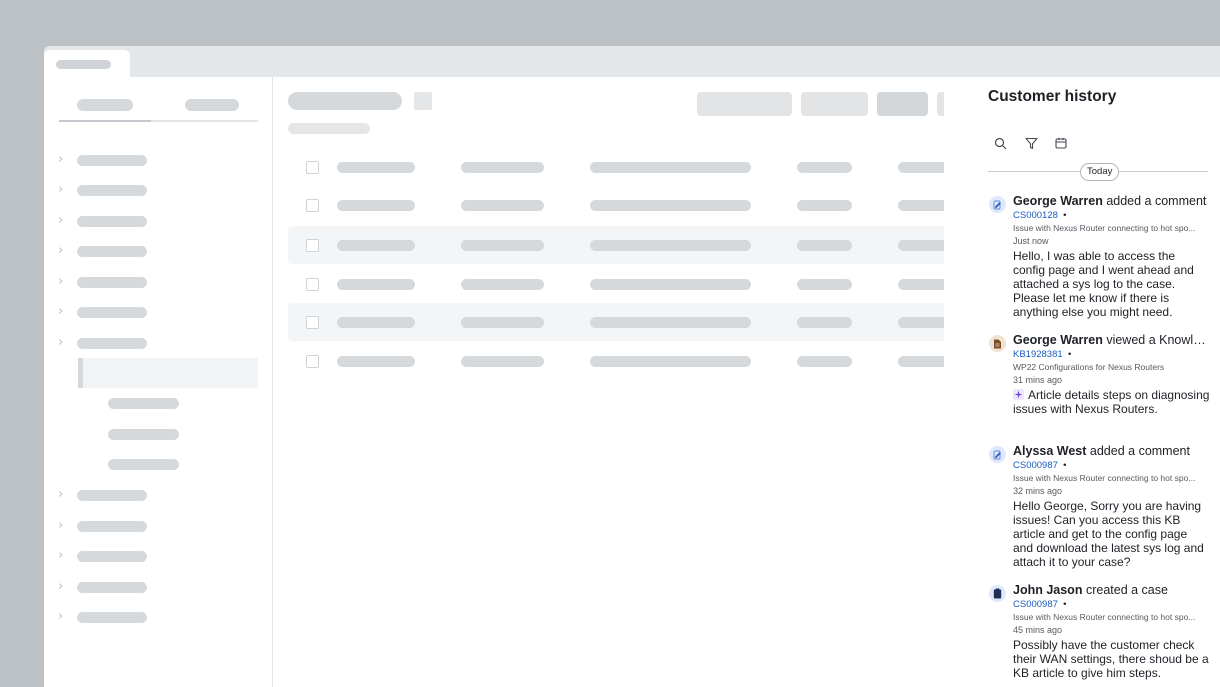 This screenshot has width=1220, height=687. What do you see at coordinates (329, 128) in the screenshot?
I see `subtitle-placeholder` at bounding box center [329, 128].